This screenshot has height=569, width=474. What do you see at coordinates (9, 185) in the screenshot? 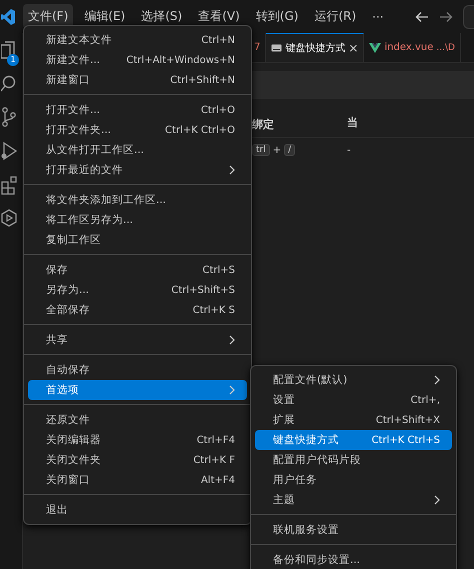
I see `extensions-icon` at bounding box center [9, 185].